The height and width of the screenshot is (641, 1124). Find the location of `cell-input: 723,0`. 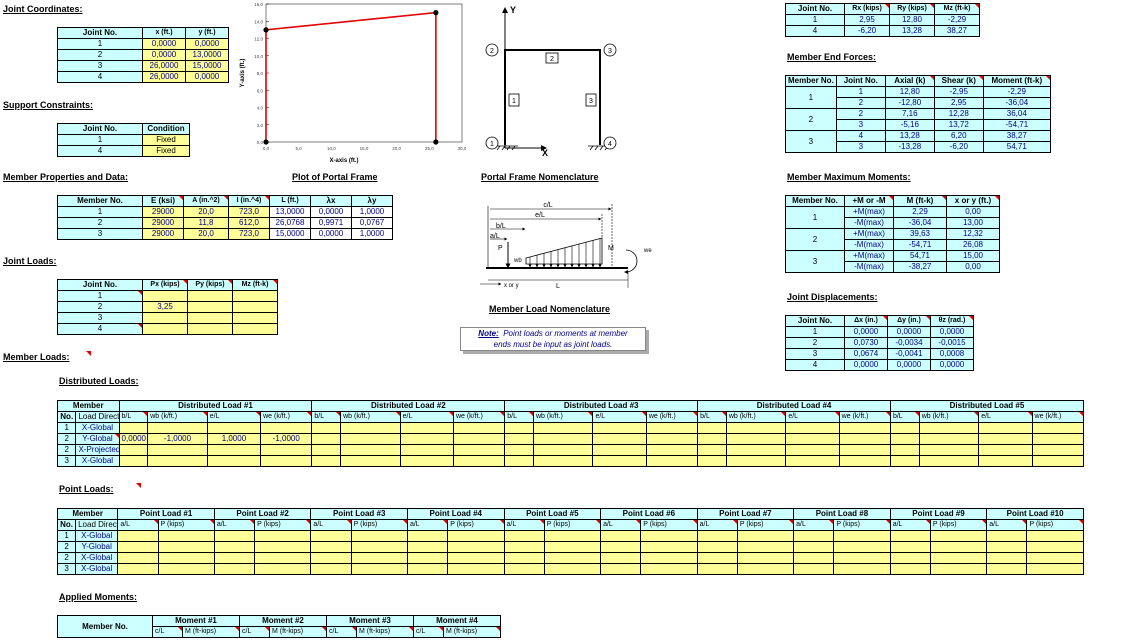

cell-input: 723,0 is located at coordinates (249, 234).